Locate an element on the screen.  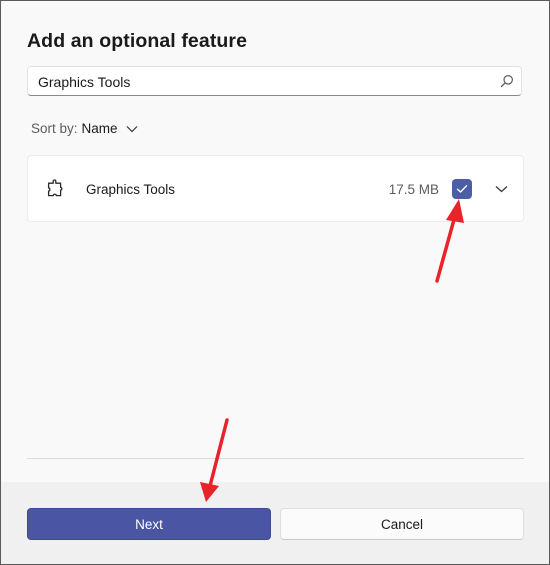
feature-checkbox is located at coordinates (462, 189).